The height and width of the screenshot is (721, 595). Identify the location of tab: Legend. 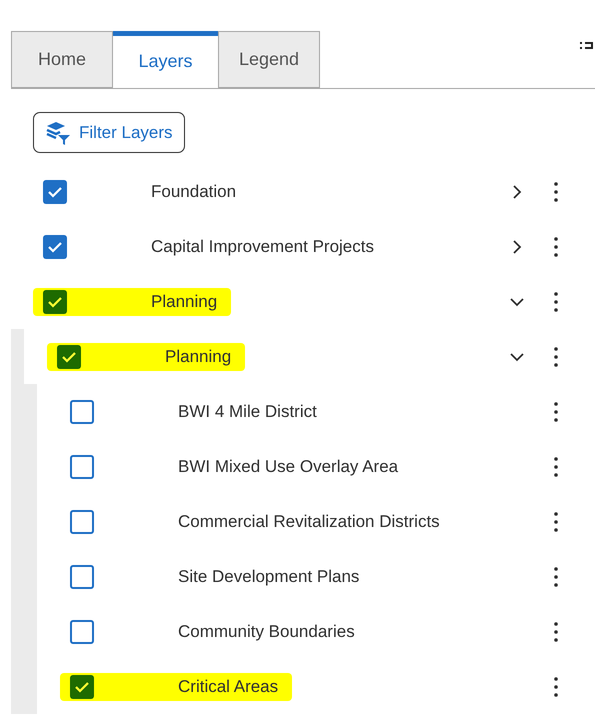
(269, 59).